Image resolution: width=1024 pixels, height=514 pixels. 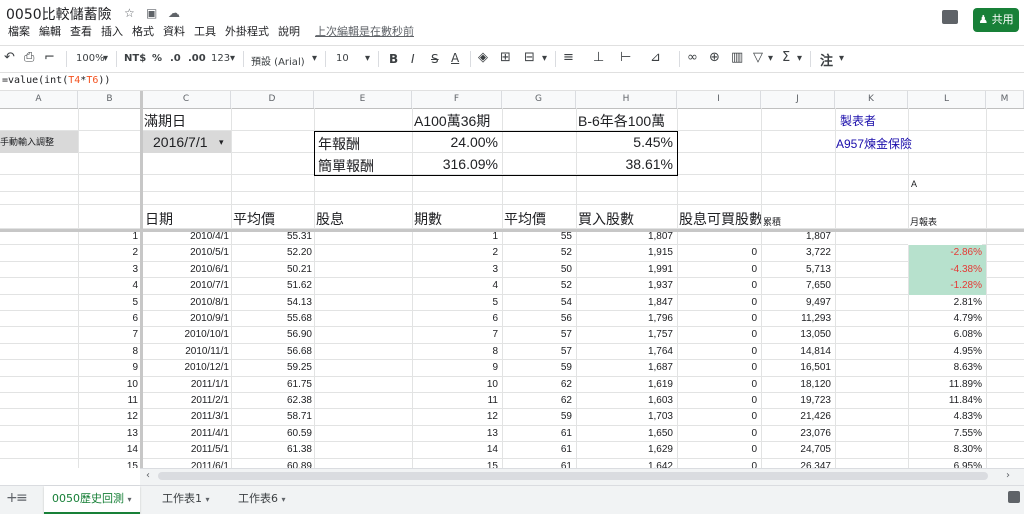 I want to click on cell-avg-price: 52.20, so click(x=271, y=254).